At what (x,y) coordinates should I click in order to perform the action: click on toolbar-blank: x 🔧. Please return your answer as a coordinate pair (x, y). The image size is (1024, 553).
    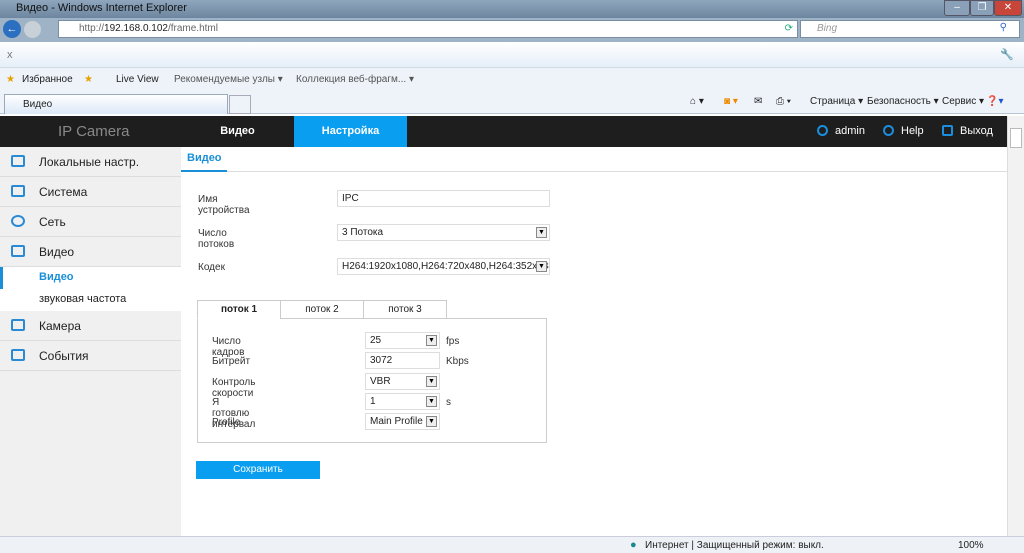
    Looking at the image, I should click on (512, 55).